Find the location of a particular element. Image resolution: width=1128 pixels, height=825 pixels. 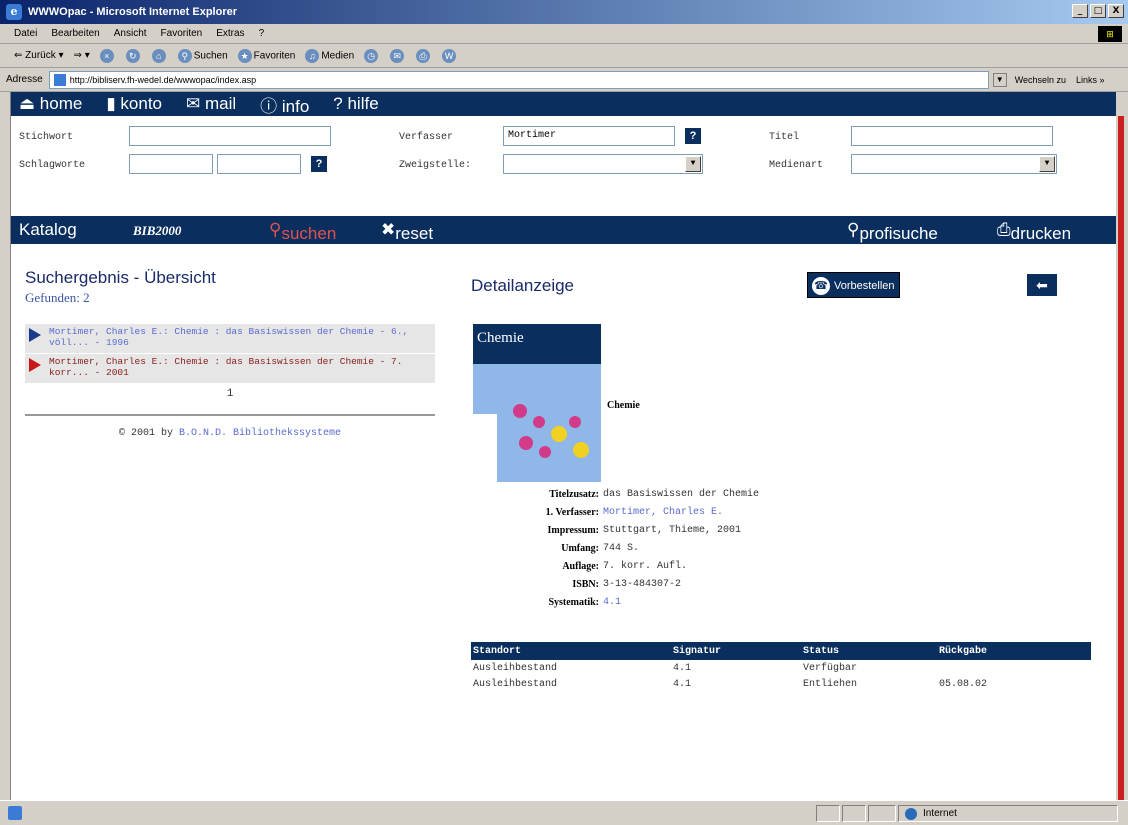

profisuche-button: ⚲ profisuche is located at coordinates (892, 231).